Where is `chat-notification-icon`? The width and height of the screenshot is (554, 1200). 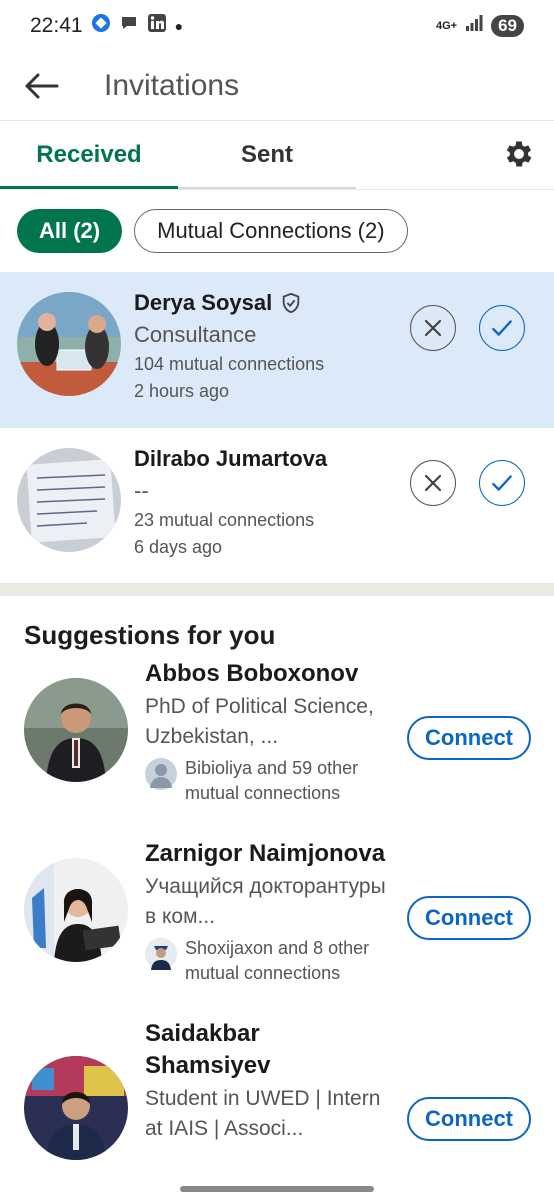
chat-notification-icon is located at coordinates (129, 26).